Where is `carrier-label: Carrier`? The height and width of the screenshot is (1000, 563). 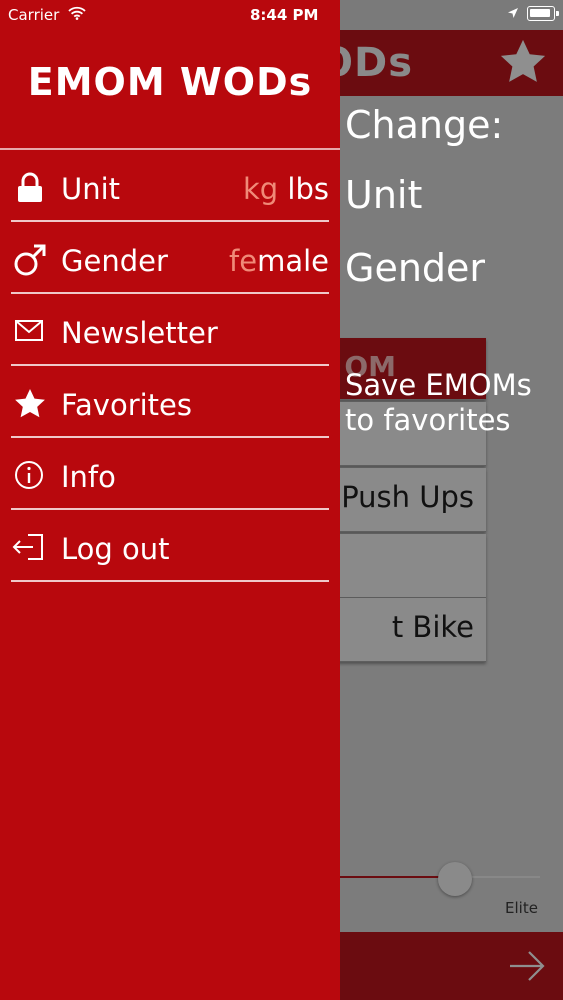
carrier-label: Carrier is located at coordinates (34, 15).